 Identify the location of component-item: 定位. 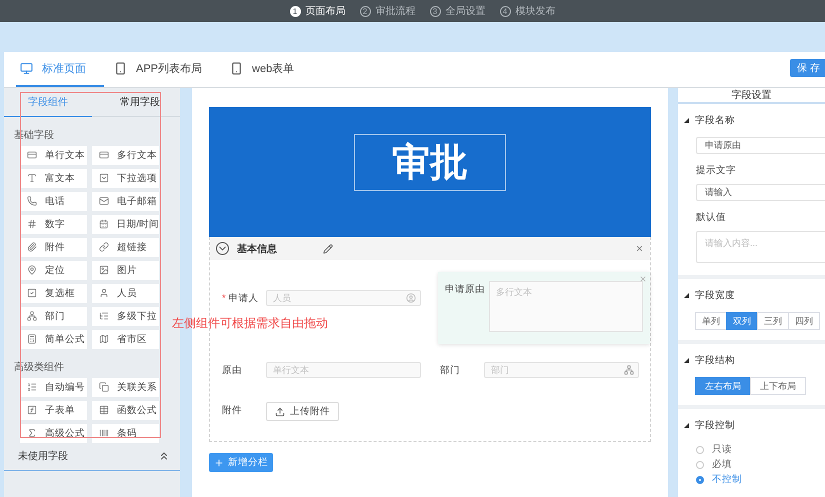
(53, 270).